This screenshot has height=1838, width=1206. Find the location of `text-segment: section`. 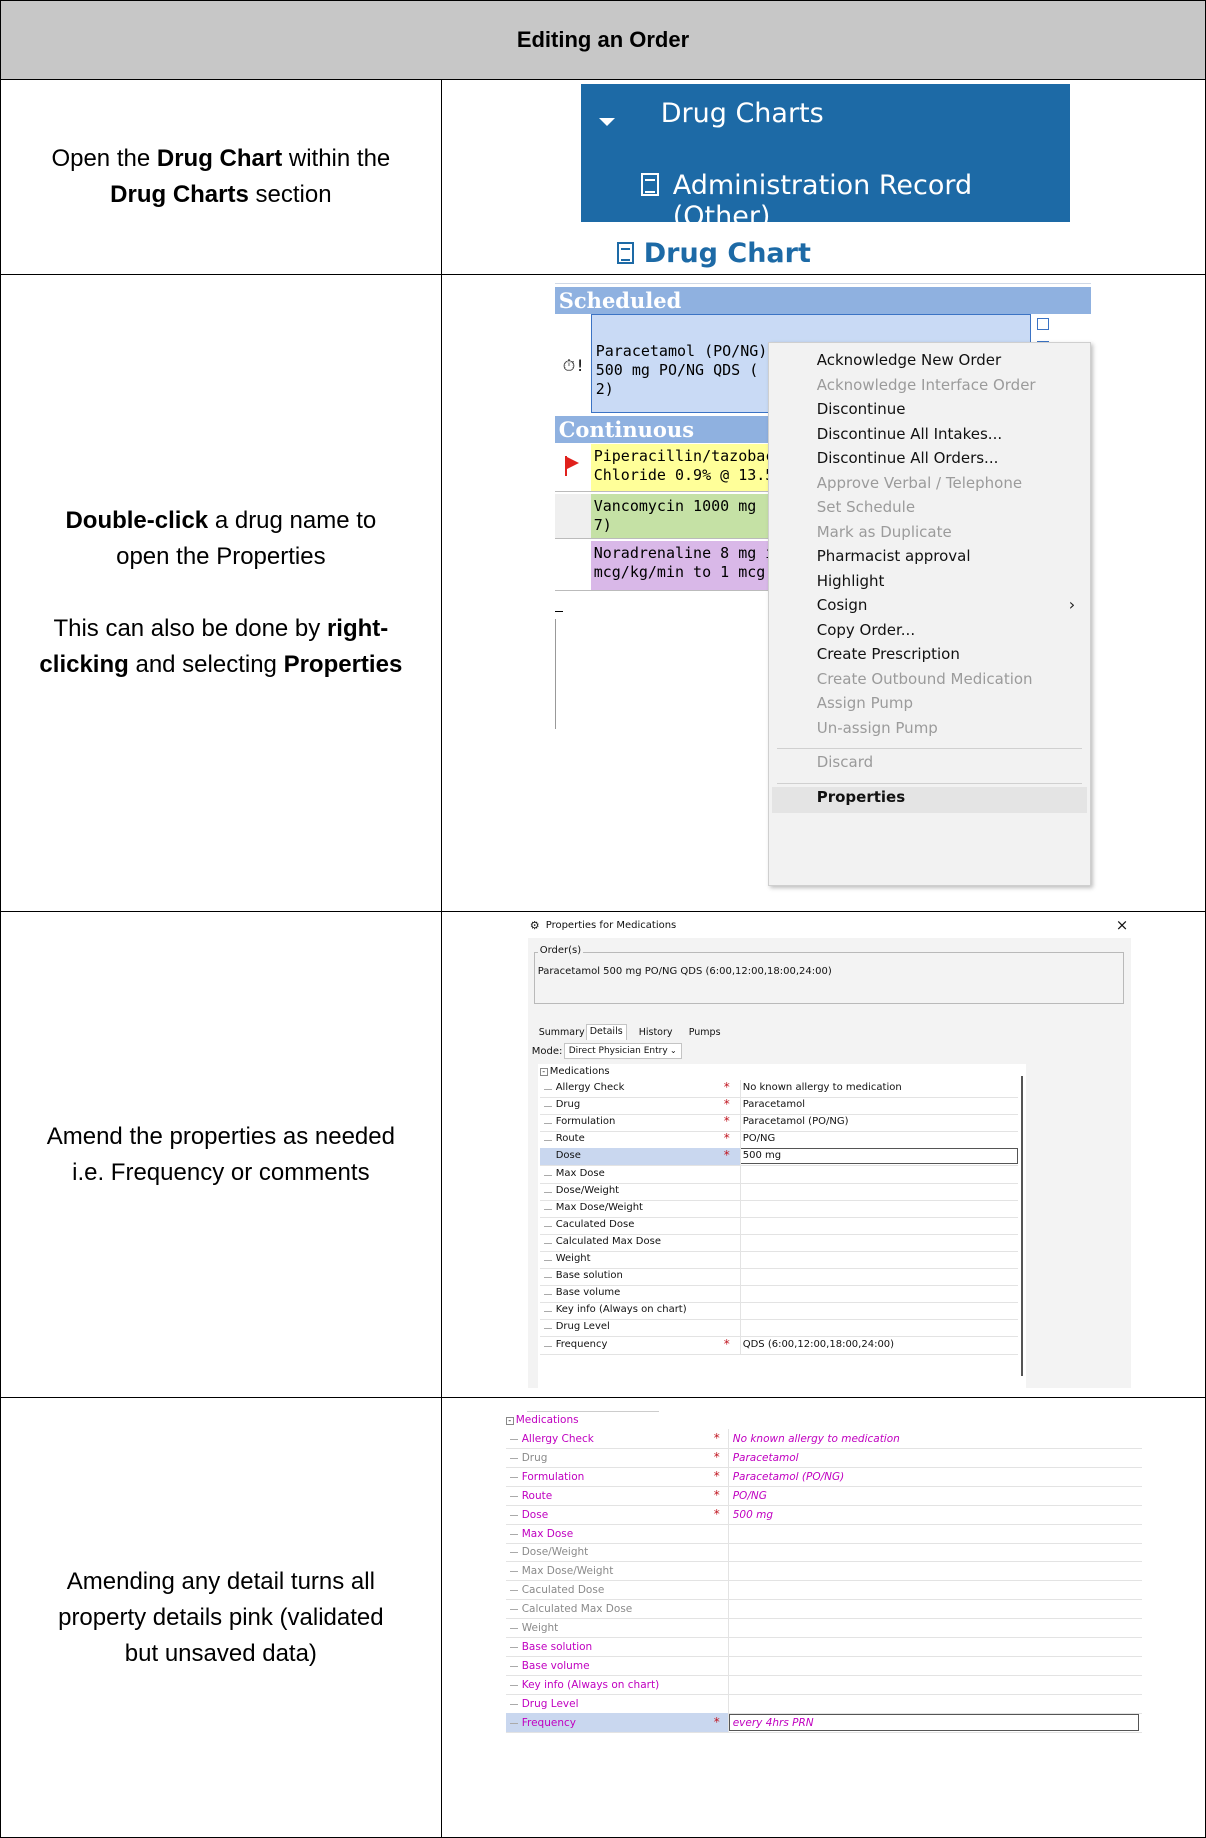

text-segment: section is located at coordinates (290, 194).